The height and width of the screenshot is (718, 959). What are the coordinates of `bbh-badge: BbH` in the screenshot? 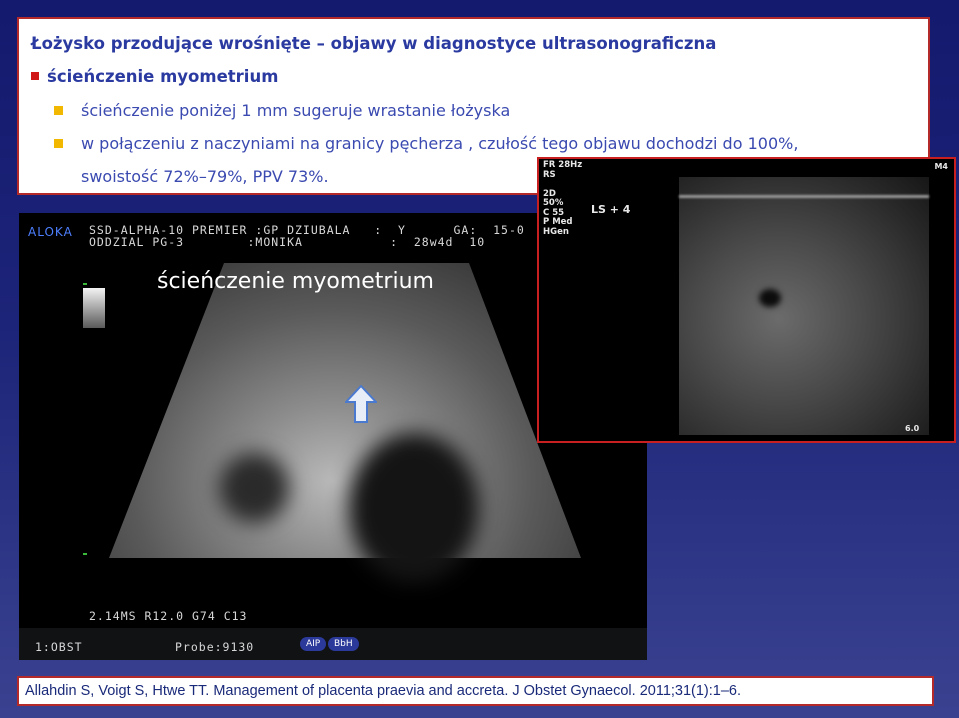 It's located at (343, 644).